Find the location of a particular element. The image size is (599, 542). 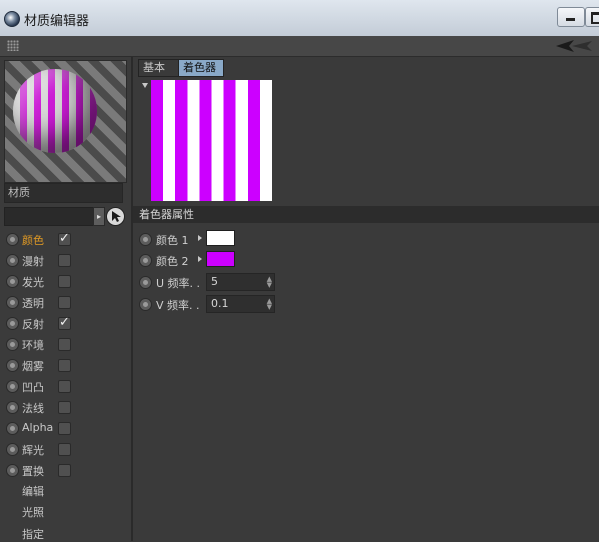

app-icon is located at coordinates (12, 19).